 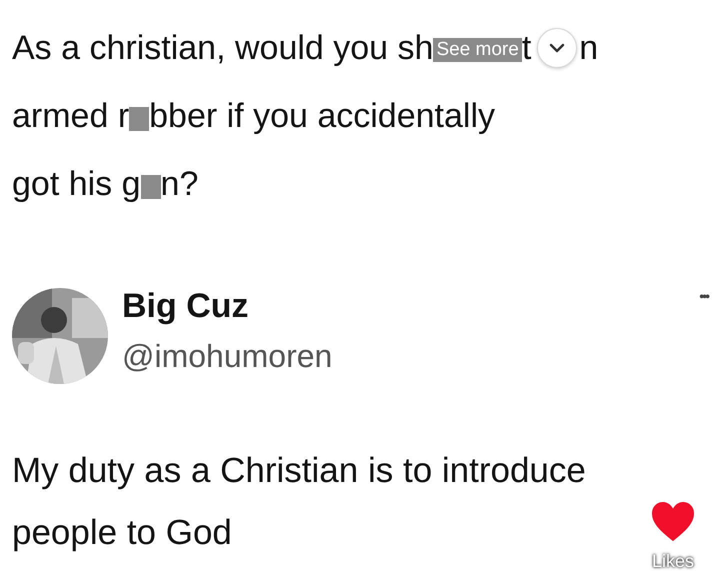 I want to click on question-text: t, so click(x=527, y=48).